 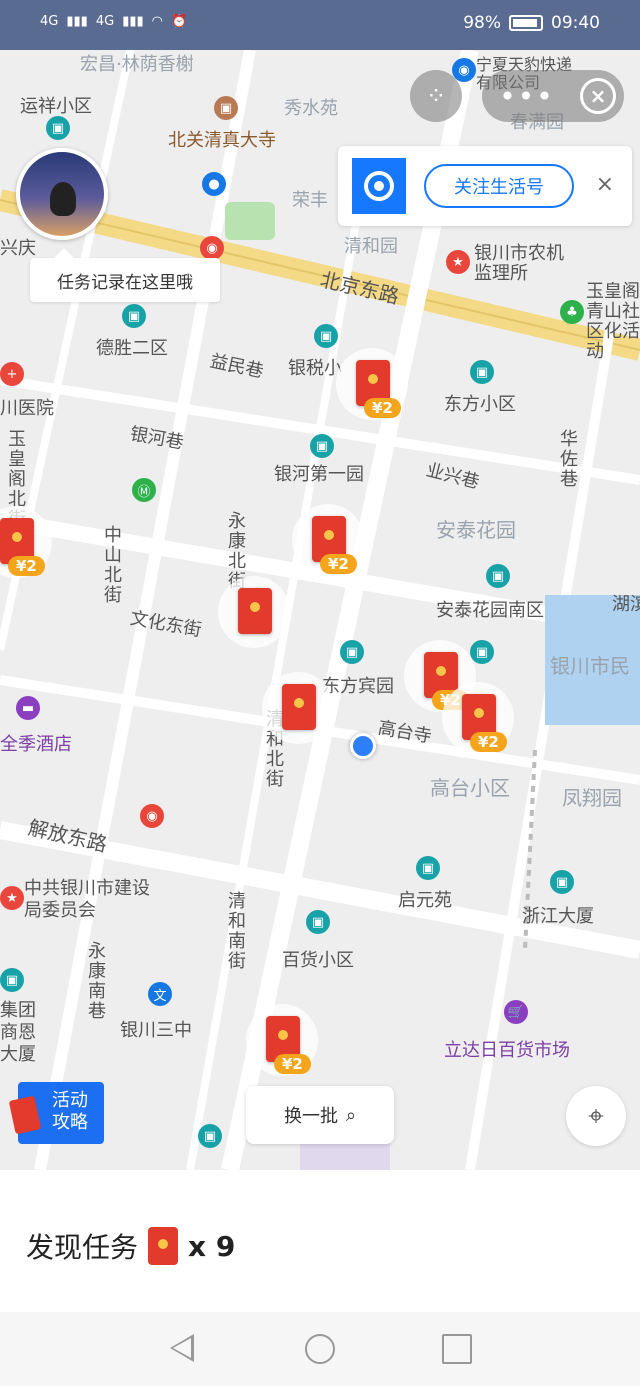 What do you see at coordinates (527, 96) in the screenshot?
I see `more-button: •••` at bounding box center [527, 96].